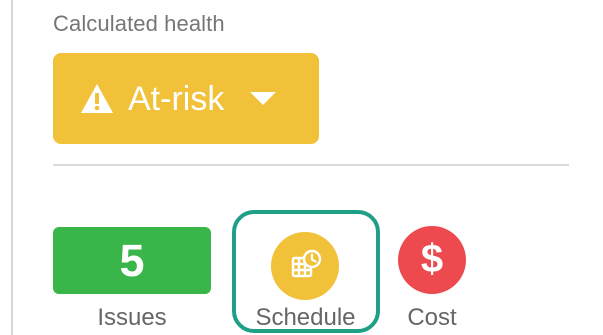 Image resolution: width=603 pixels, height=335 pixels. What do you see at coordinates (305, 317) in the screenshot?
I see `schedule-label: Schedule` at bounding box center [305, 317].